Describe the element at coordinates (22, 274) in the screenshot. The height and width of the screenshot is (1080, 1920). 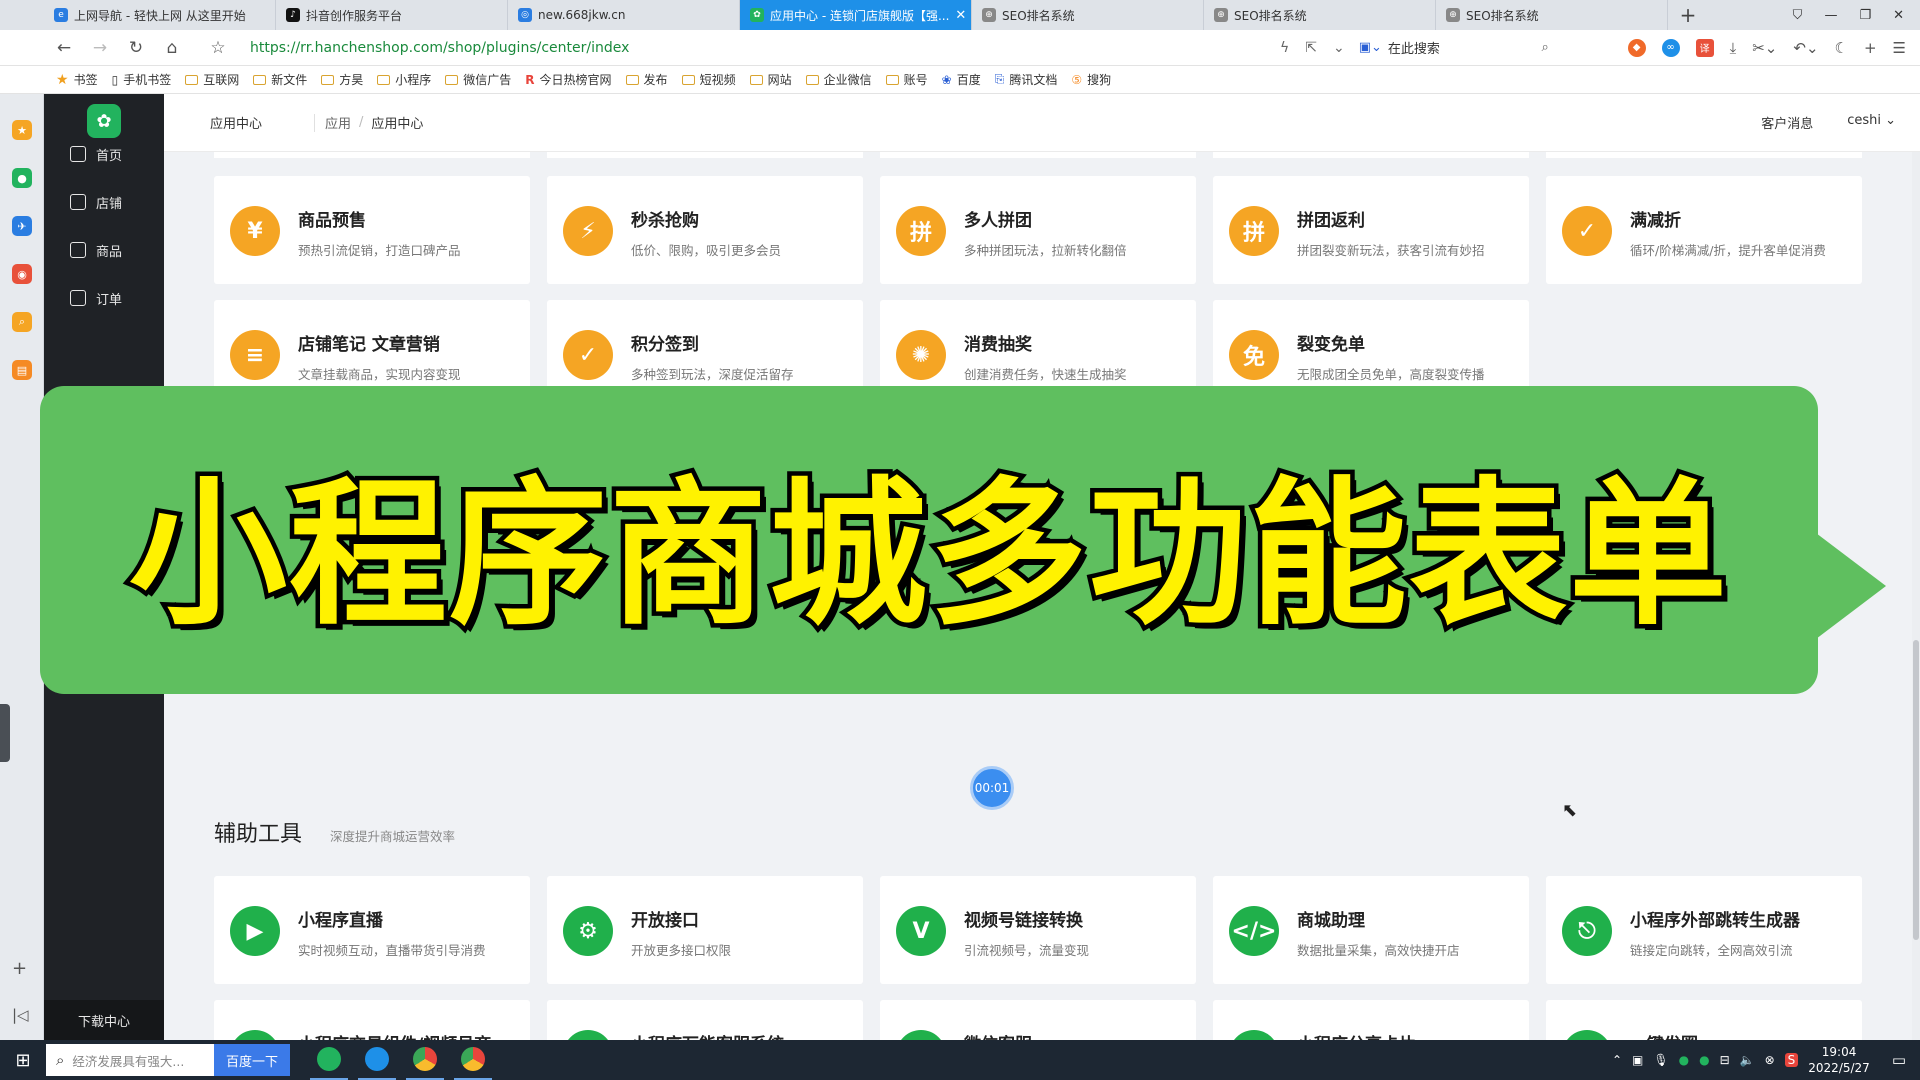
I see `rail-weibo-icon: ◉` at that location.